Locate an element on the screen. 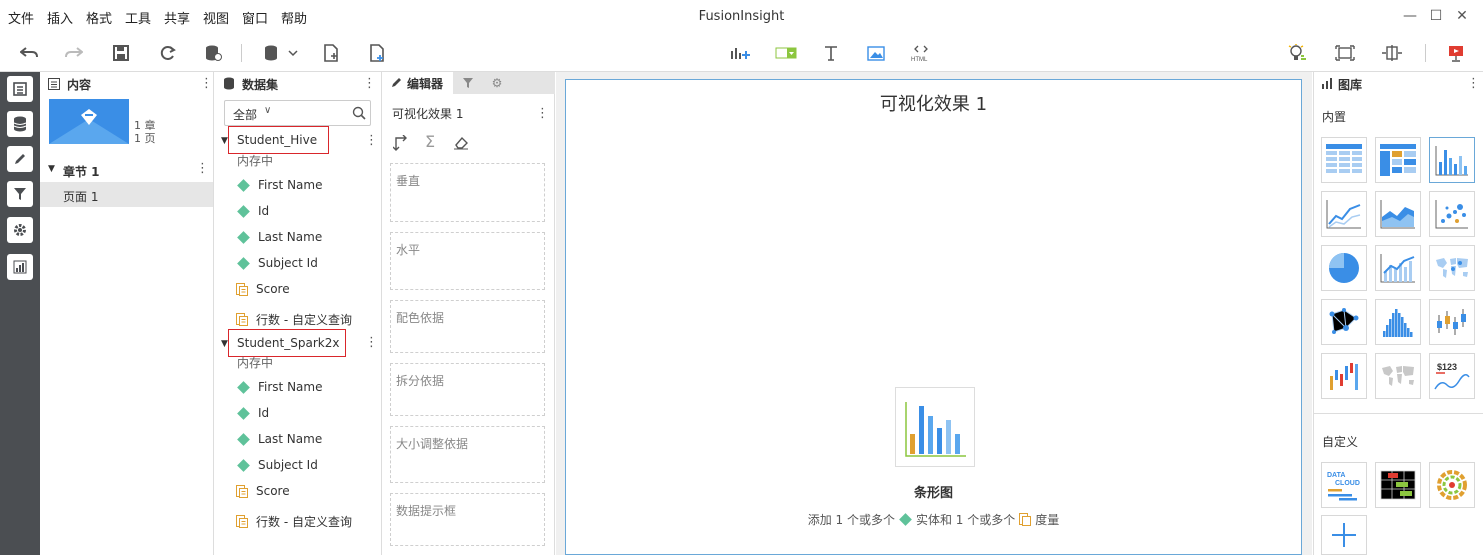 Image resolution: width=1483 pixels, height=555 pixels. new-file-icon is located at coordinates (377, 53).